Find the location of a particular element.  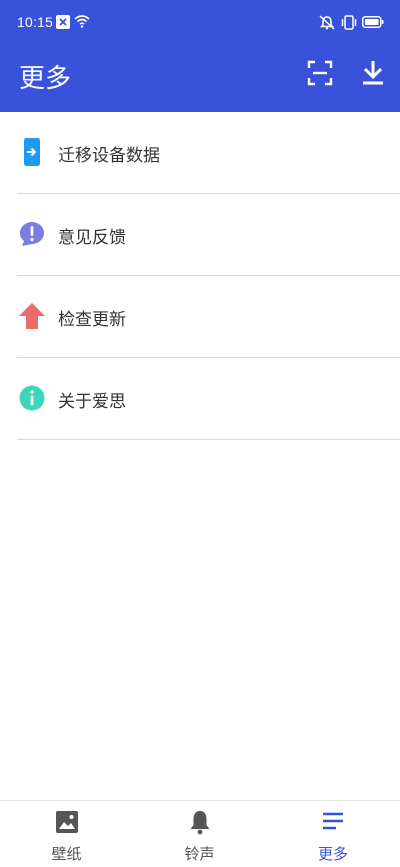

app-header: 10:15 更多 is located at coordinates (200, 56).